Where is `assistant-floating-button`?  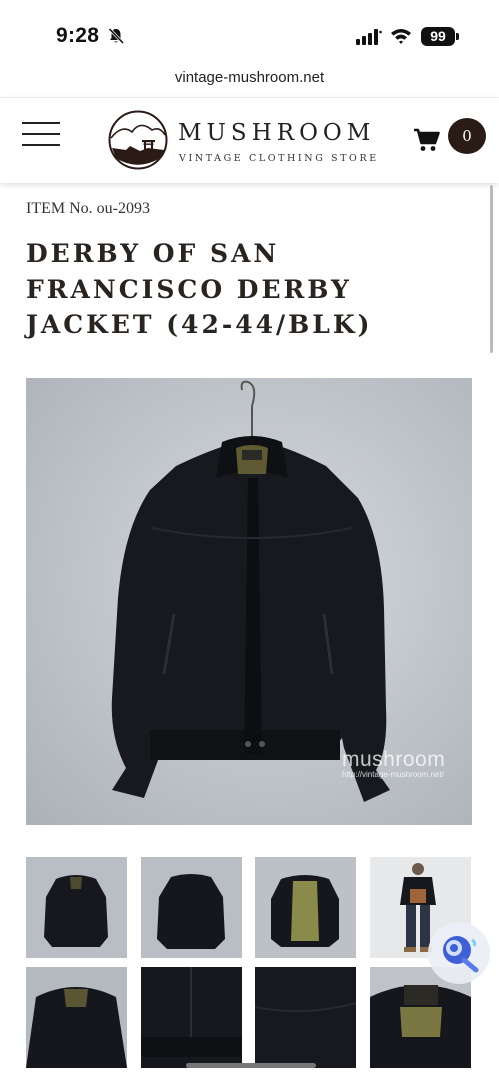 assistant-floating-button is located at coordinates (459, 953).